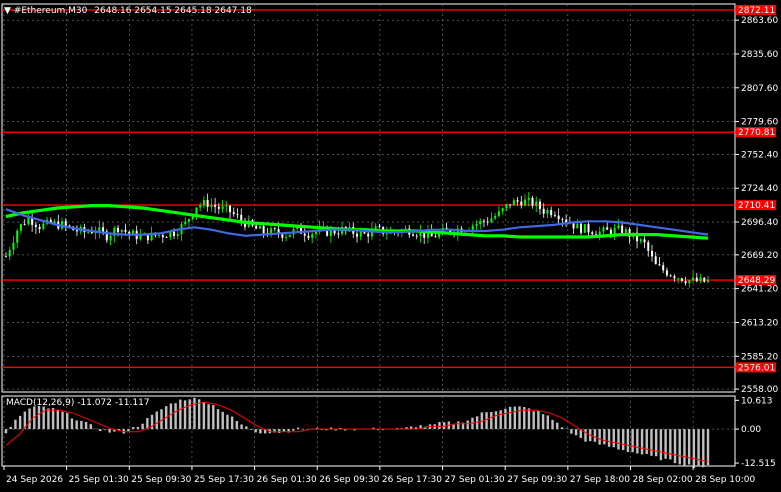 Image resolution: width=781 pixels, height=492 pixels. I want to click on price-tick-label: 2558.00, so click(759, 390).